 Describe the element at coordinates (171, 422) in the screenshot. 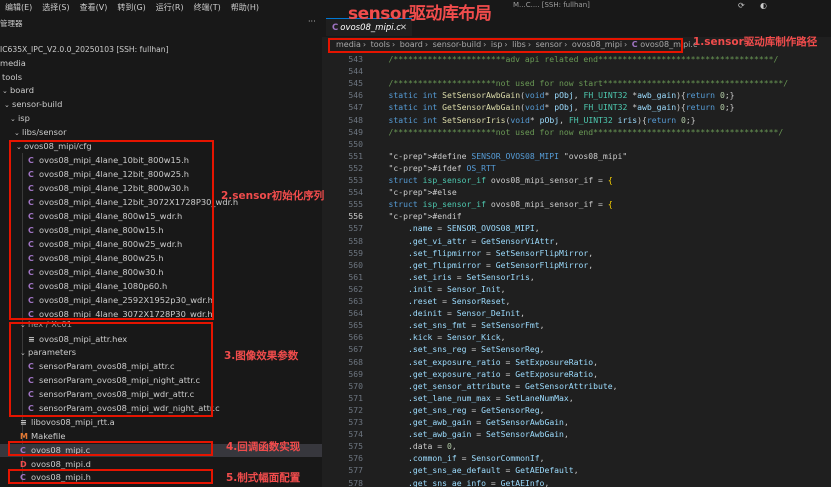

I see `tree-file: ≡ libovos08_mipi_rtt.a` at that location.